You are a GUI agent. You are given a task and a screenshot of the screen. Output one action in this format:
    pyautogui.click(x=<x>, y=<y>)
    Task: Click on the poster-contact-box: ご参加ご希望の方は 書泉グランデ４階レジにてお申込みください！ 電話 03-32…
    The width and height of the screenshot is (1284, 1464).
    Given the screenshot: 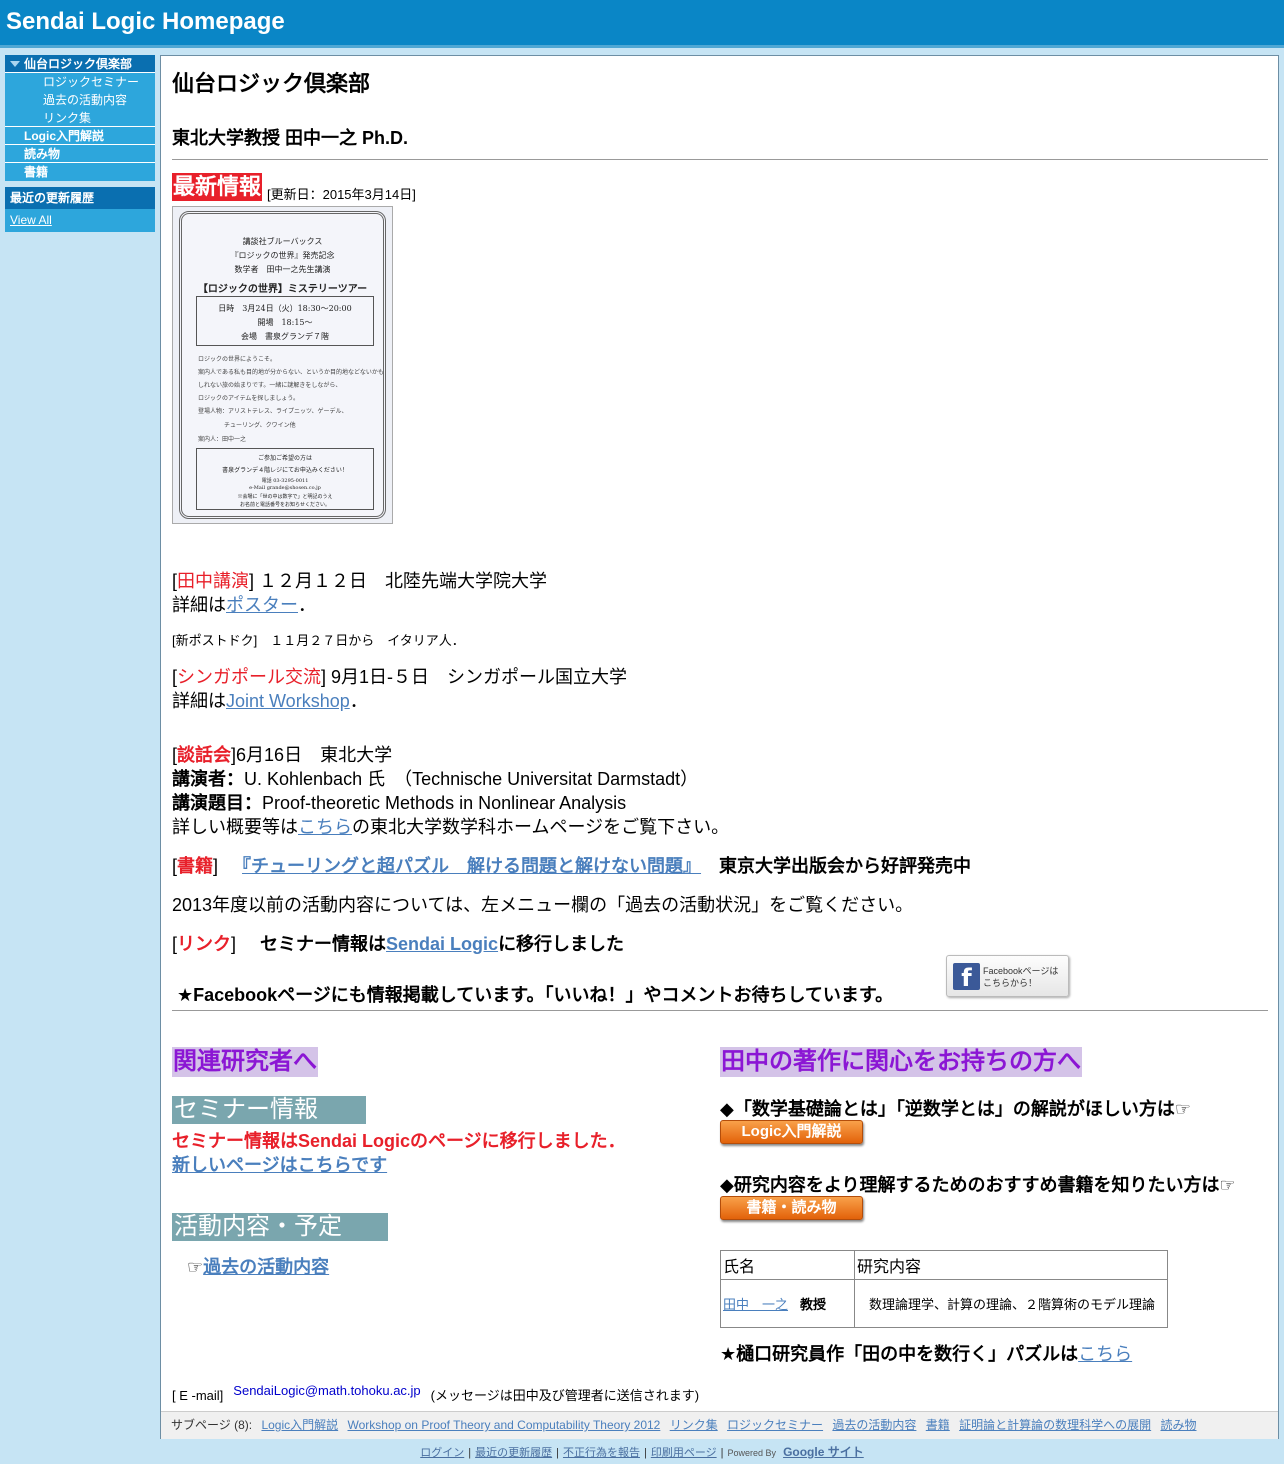 What is the action you would take?
    pyautogui.click(x=285, y=479)
    